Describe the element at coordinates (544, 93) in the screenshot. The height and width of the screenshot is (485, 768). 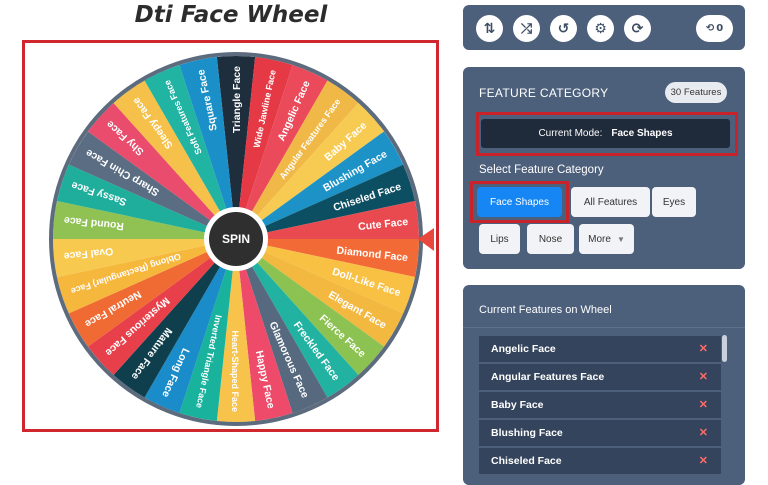
I see `category-title: FEATURE CATEGORY` at that location.